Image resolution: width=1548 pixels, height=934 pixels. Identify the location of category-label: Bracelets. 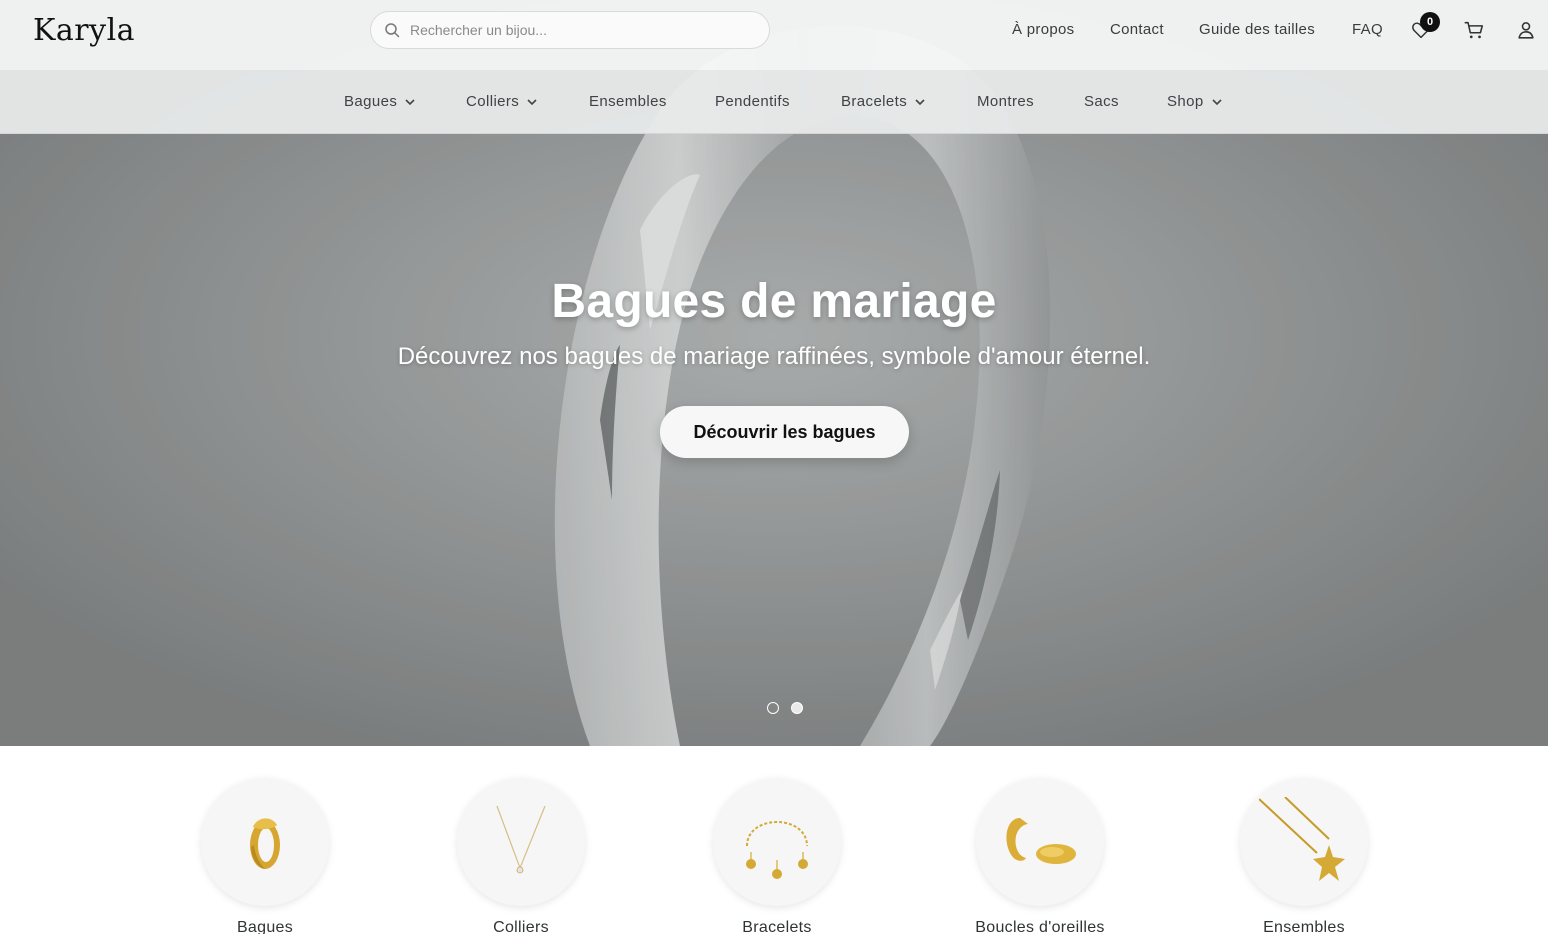
(777, 926).